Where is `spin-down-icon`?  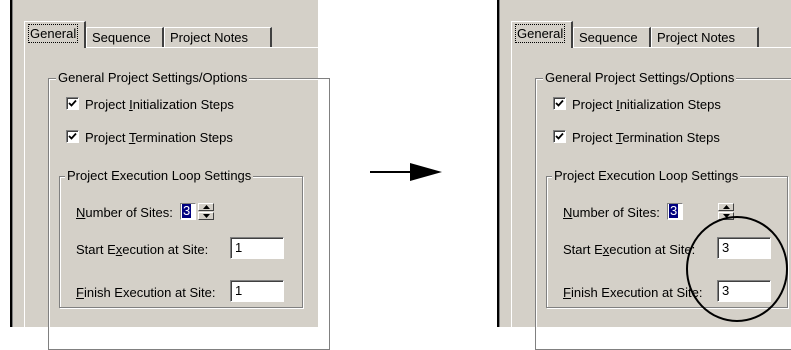
spin-down-icon is located at coordinates (206, 216).